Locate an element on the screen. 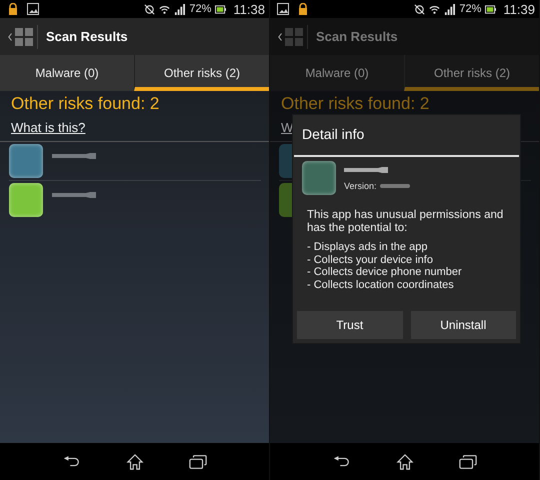  dialog-message: This app has unusual permissions and has the potential to: is located at coordinates (405, 222).